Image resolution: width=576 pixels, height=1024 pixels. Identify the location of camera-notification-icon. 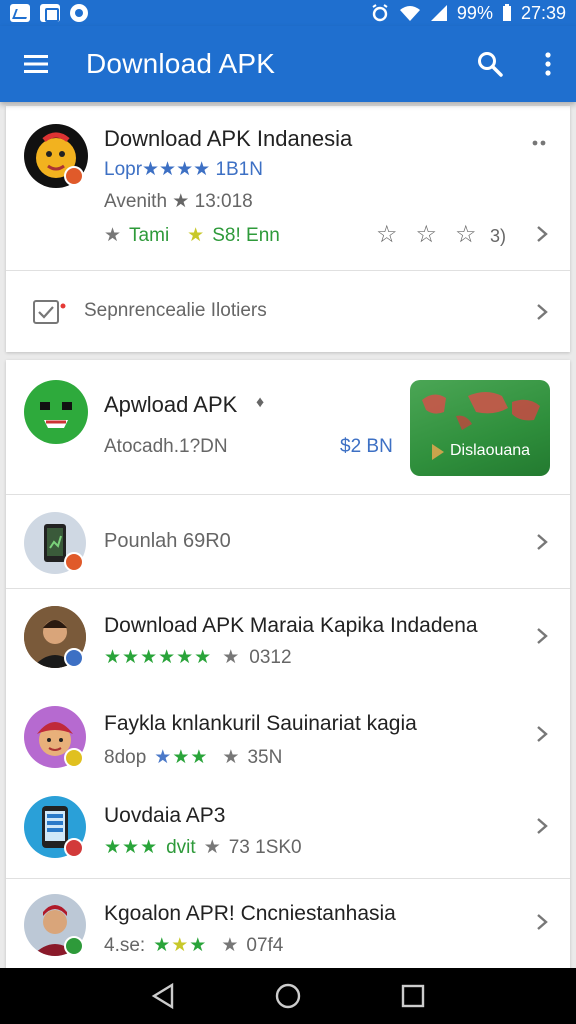
(50, 13).